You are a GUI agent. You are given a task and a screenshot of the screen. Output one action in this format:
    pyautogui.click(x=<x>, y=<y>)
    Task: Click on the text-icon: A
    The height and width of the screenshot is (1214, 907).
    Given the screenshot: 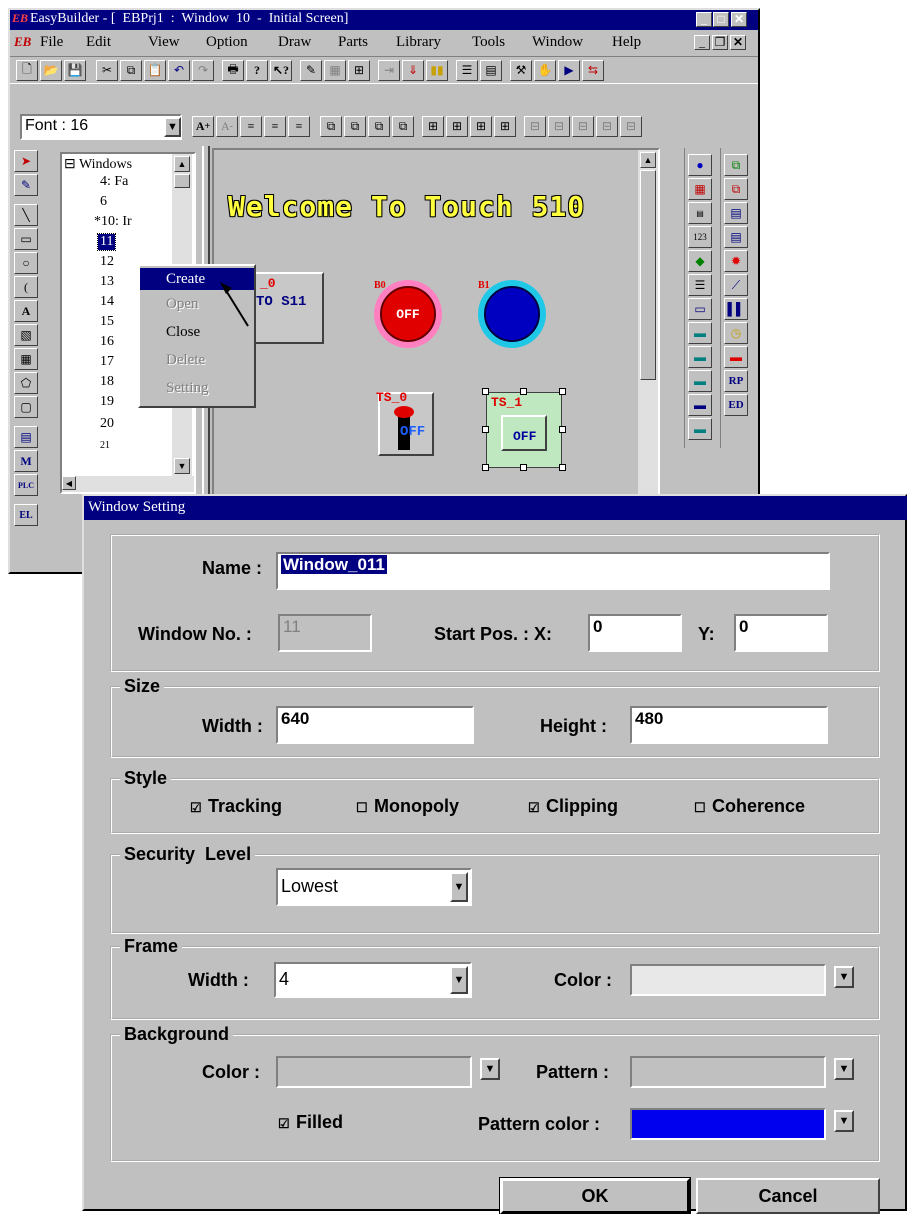 What is the action you would take?
    pyautogui.click(x=26, y=311)
    